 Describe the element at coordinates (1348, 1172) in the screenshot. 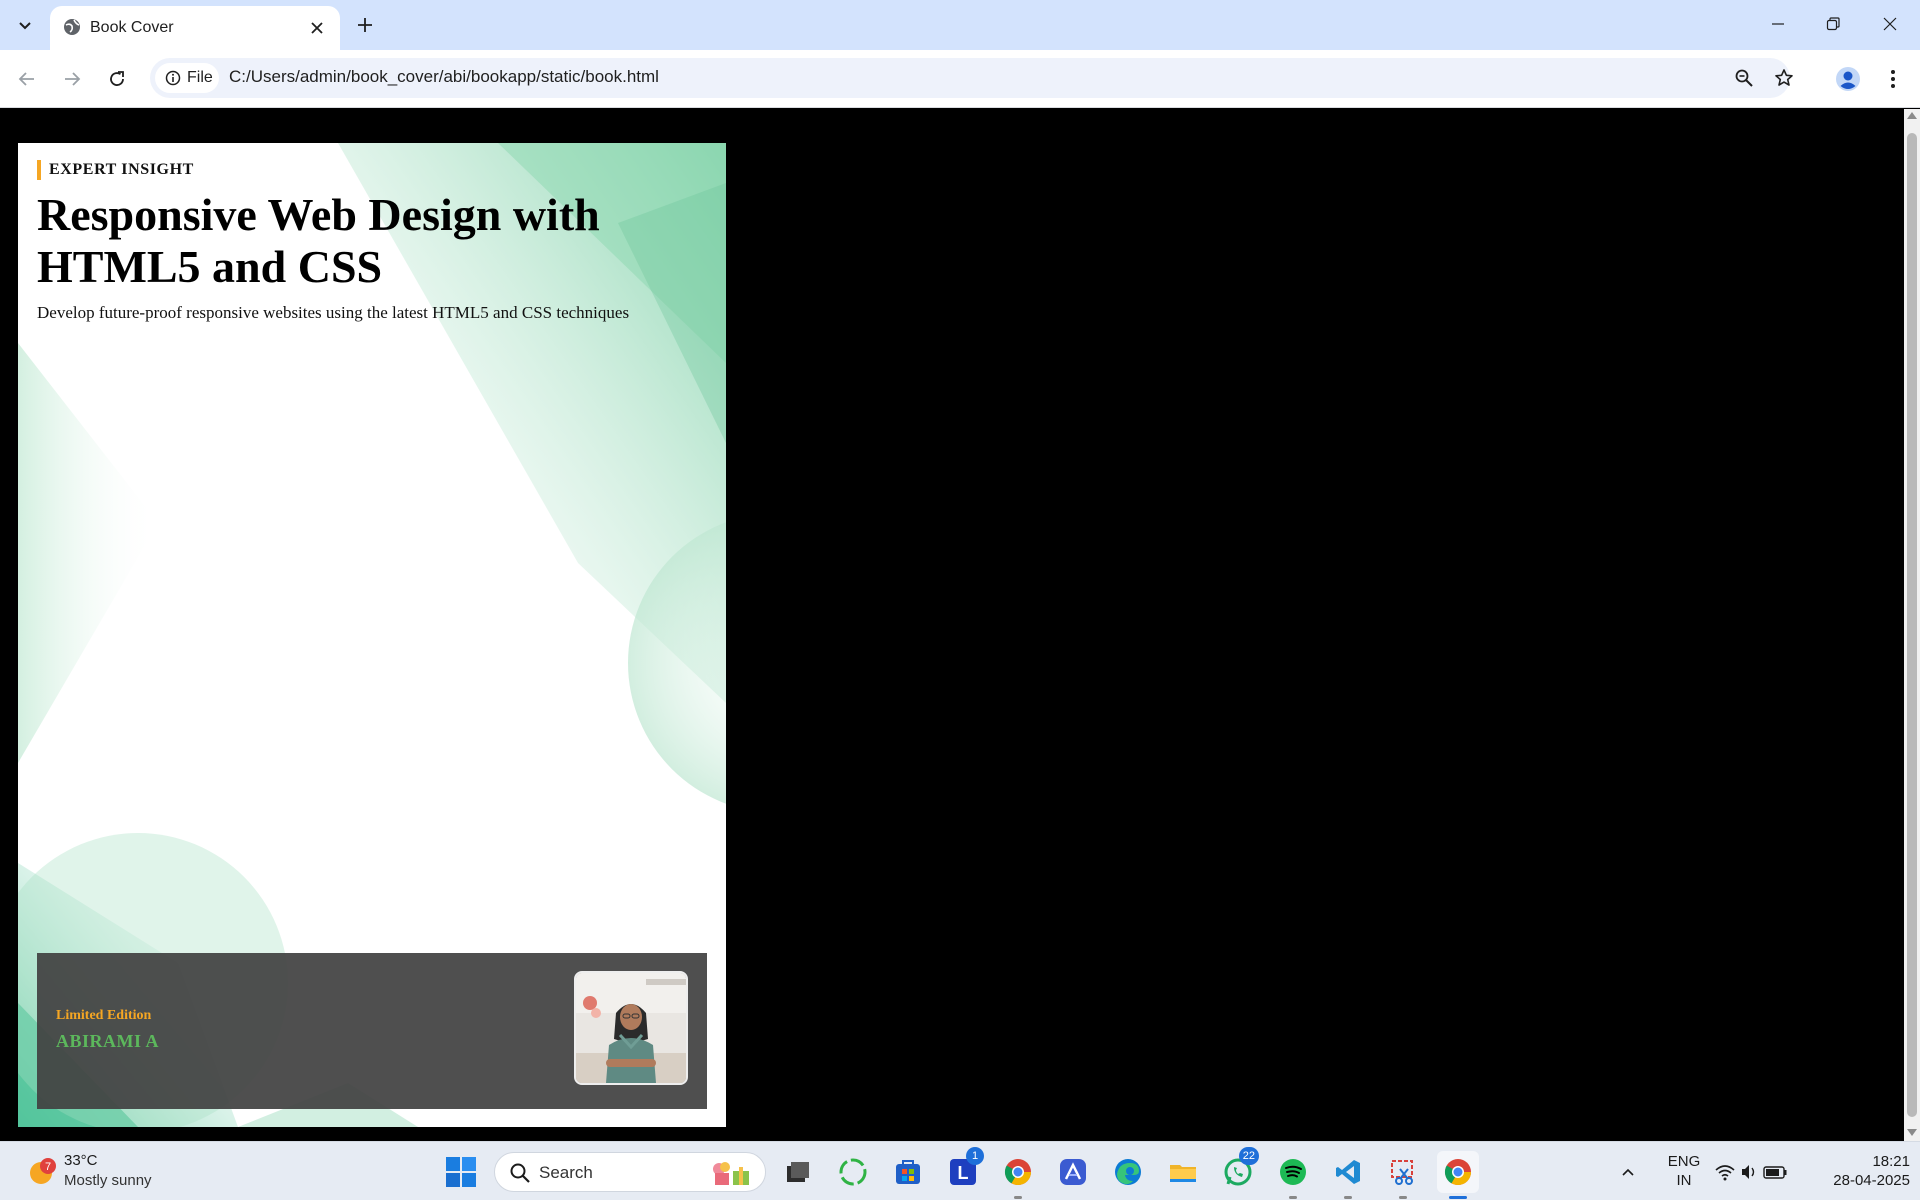

I see `vscode-icon` at that location.